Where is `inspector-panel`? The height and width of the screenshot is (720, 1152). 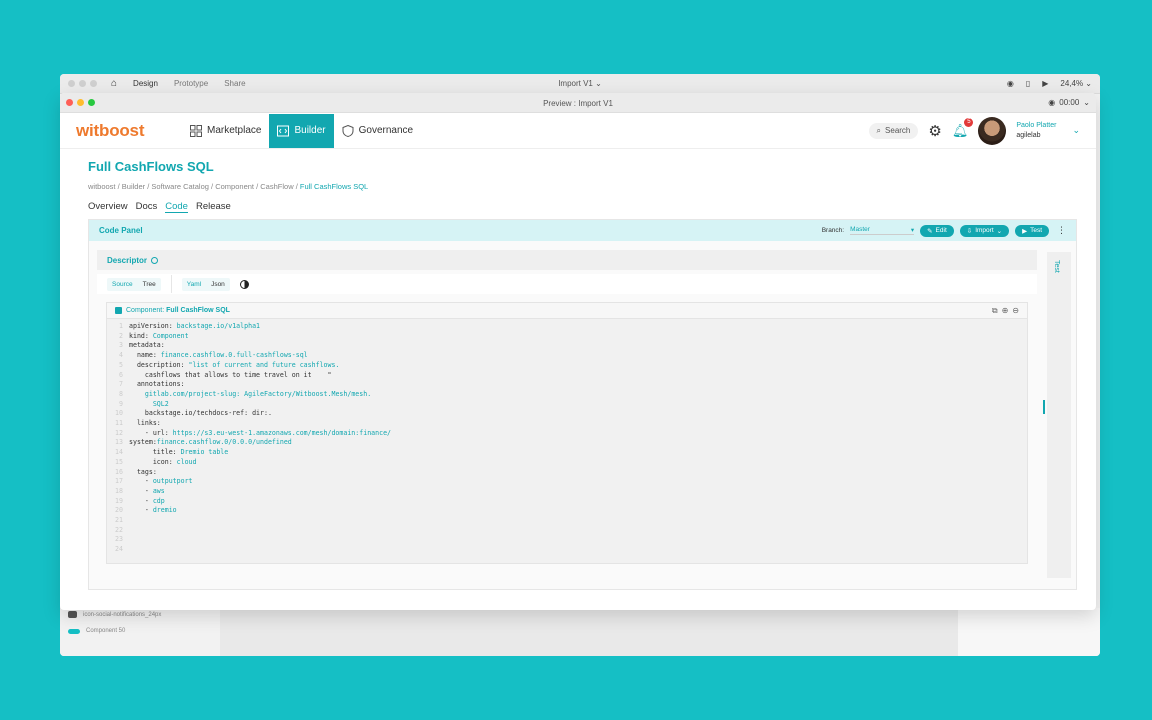
inspector-panel is located at coordinates (1029, 632).